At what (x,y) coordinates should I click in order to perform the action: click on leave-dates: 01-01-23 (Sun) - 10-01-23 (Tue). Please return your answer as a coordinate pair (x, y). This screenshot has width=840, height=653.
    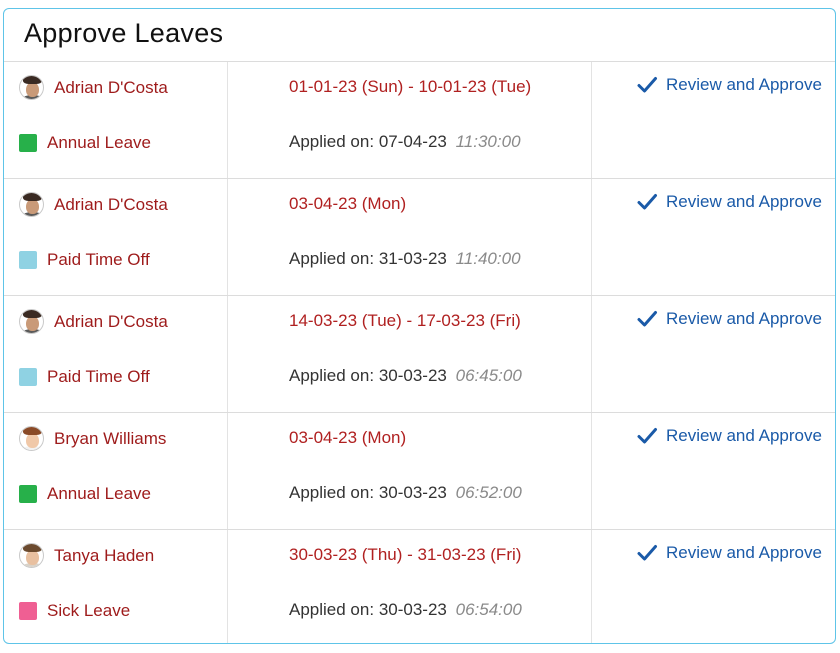
    Looking at the image, I should click on (410, 86).